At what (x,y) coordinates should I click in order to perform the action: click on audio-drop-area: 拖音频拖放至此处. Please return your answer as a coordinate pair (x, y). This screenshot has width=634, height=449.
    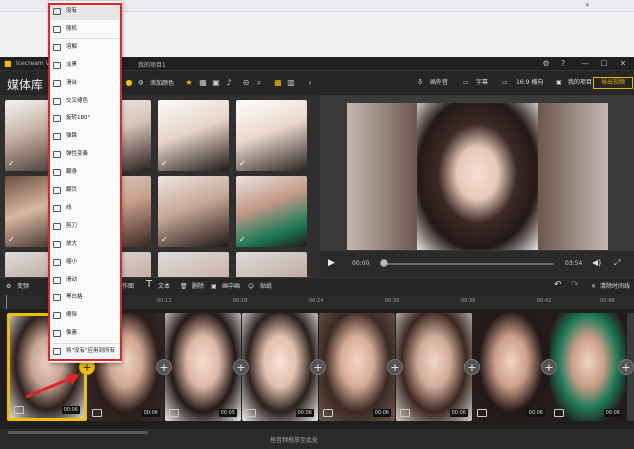
    Looking at the image, I should click on (317, 439).